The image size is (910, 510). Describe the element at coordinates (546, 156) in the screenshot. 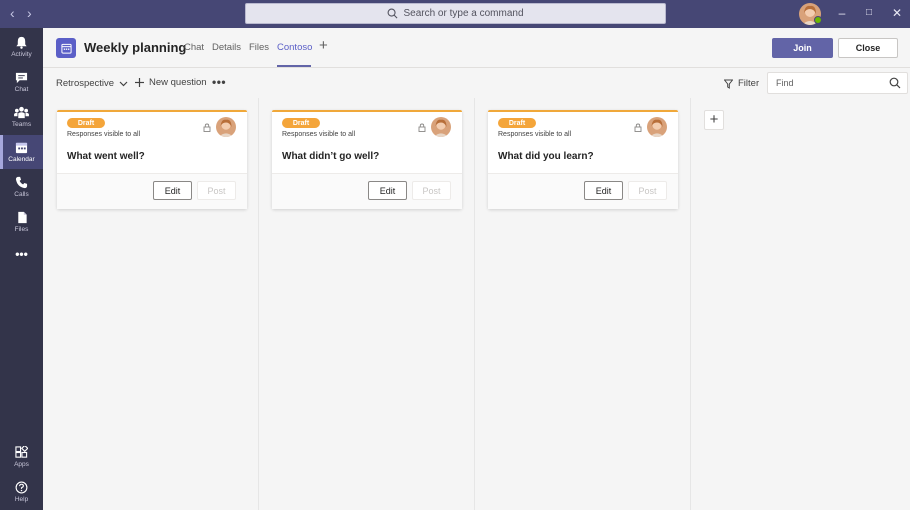

I see `question-title: What did you learn?` at that location.